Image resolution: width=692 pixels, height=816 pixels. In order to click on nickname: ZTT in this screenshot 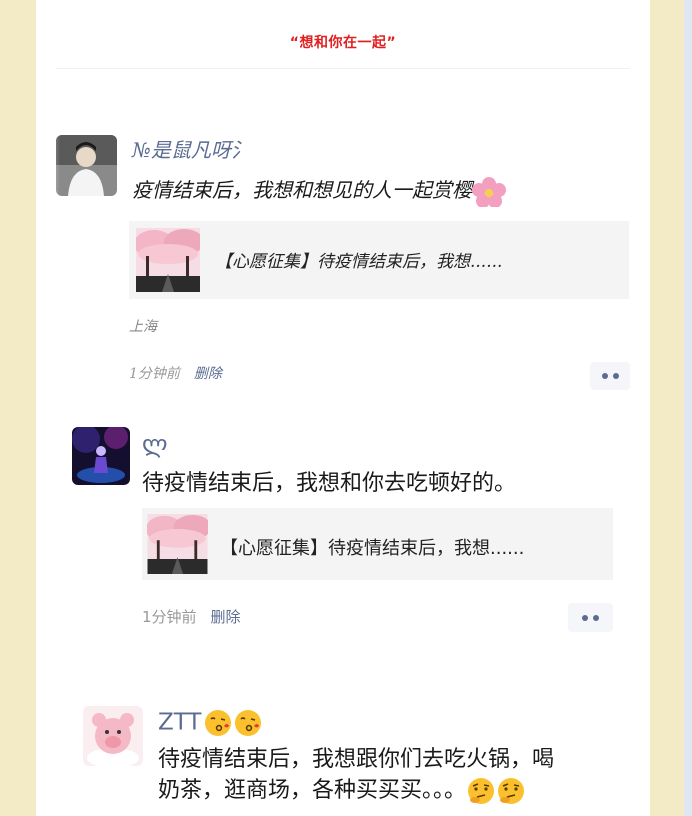, I will do `click(179, 723)`.